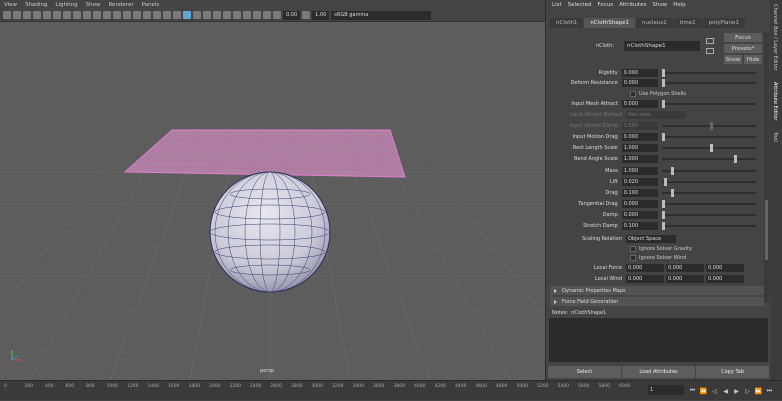  I want to click on attr-field: 0.100, so click(639, 193).